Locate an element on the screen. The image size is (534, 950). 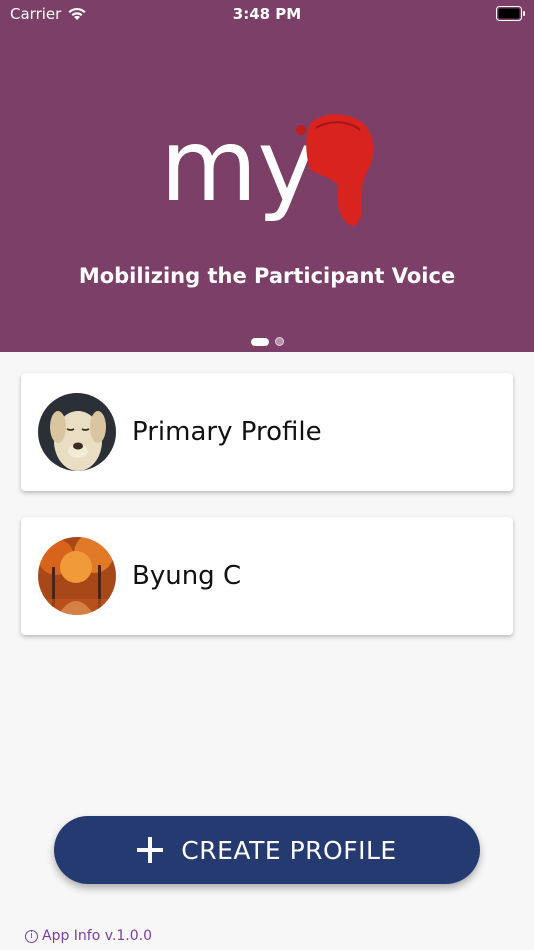
clock: 3:48 PM is located at coordinates (267, 14).